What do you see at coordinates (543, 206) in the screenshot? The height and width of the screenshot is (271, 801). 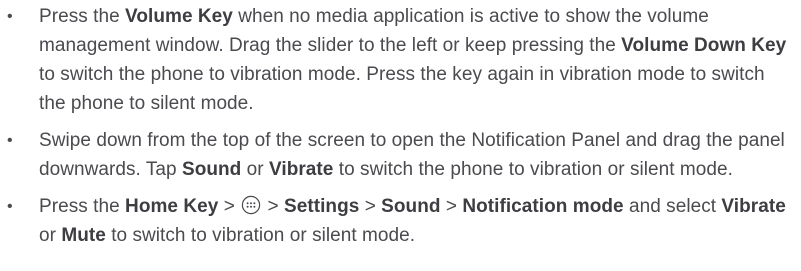 I see `menu-name: Notification mode` at bounding box center [543, 206].